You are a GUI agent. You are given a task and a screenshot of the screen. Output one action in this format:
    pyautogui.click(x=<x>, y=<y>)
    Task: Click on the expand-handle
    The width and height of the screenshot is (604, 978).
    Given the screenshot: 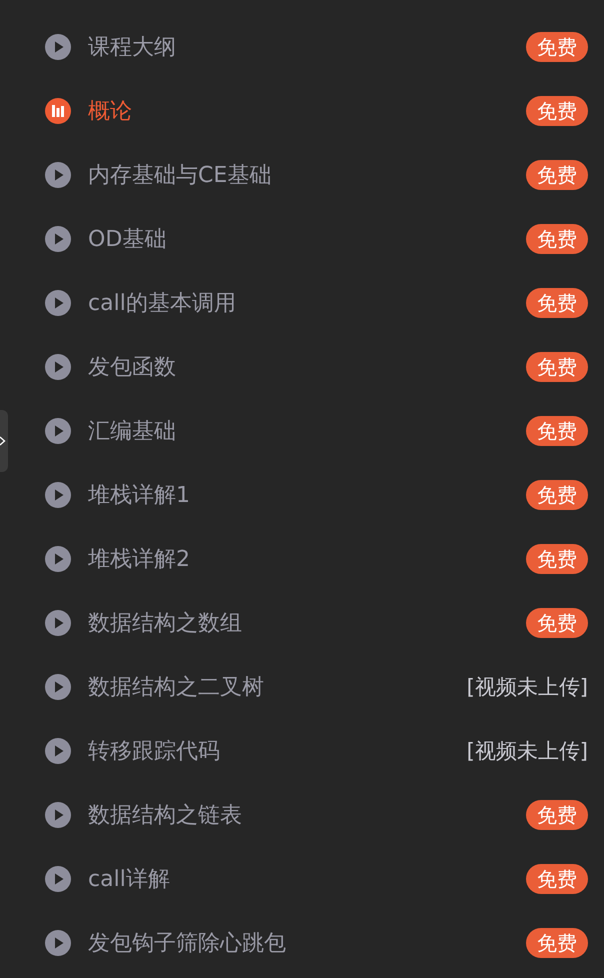 What is the action you would take?
    pyautogui.click(x=4, y=441)
    